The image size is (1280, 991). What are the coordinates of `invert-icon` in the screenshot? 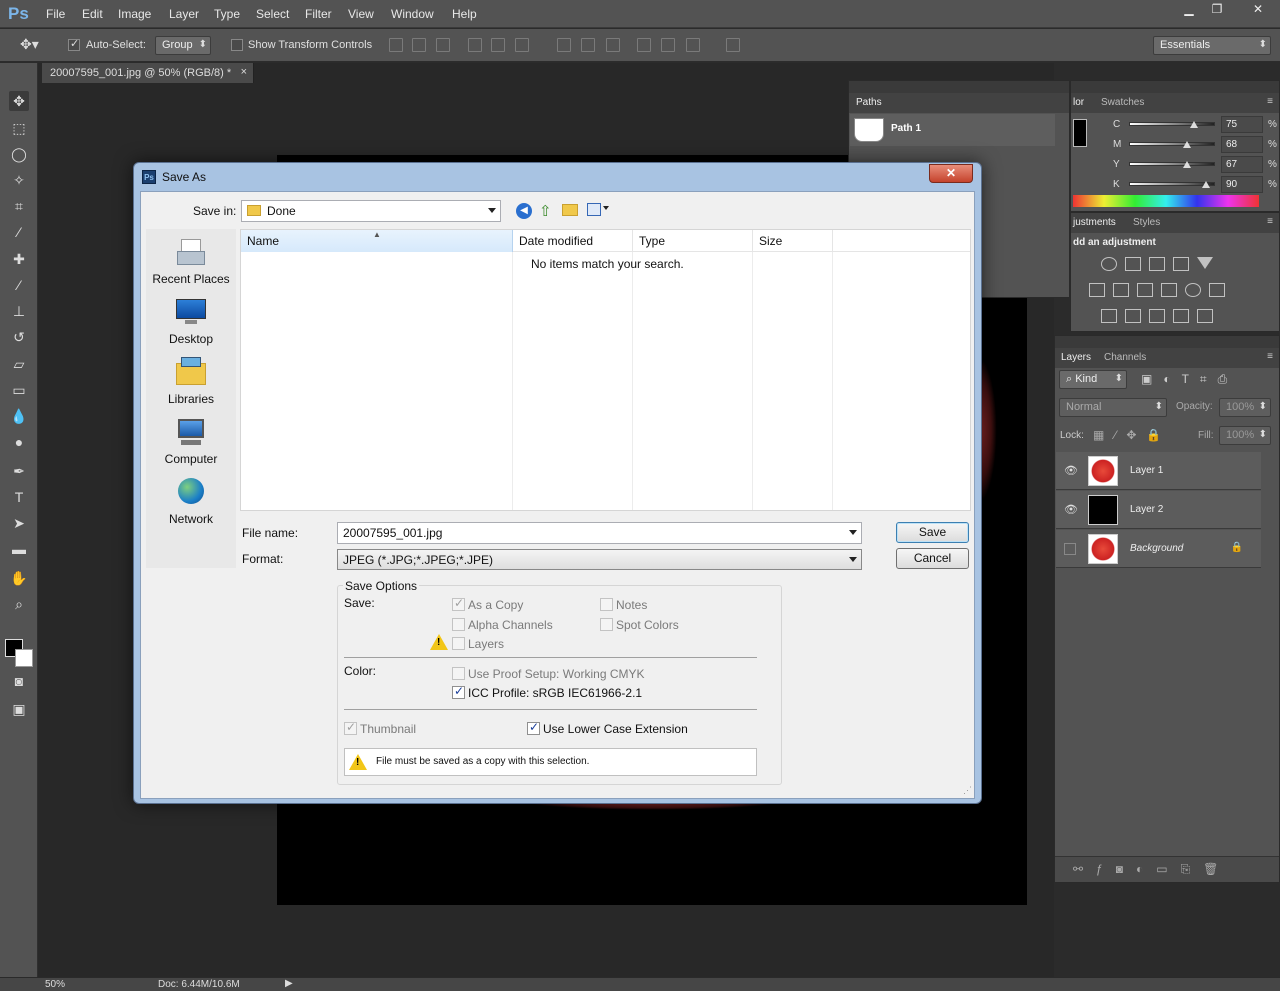 It's located at (1109, 316).